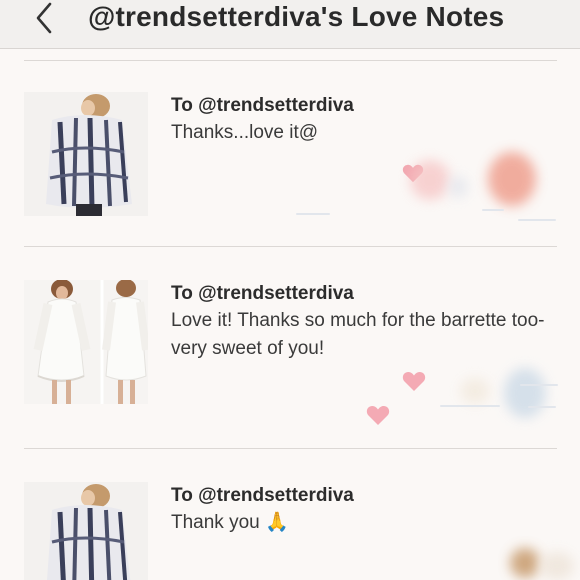 This screenshot has width=580, height=580. What do you see at coordinates (230, 522) in the screenshot?
I see `note-message: Thank you 🙏` at bounding box center [230, 522].